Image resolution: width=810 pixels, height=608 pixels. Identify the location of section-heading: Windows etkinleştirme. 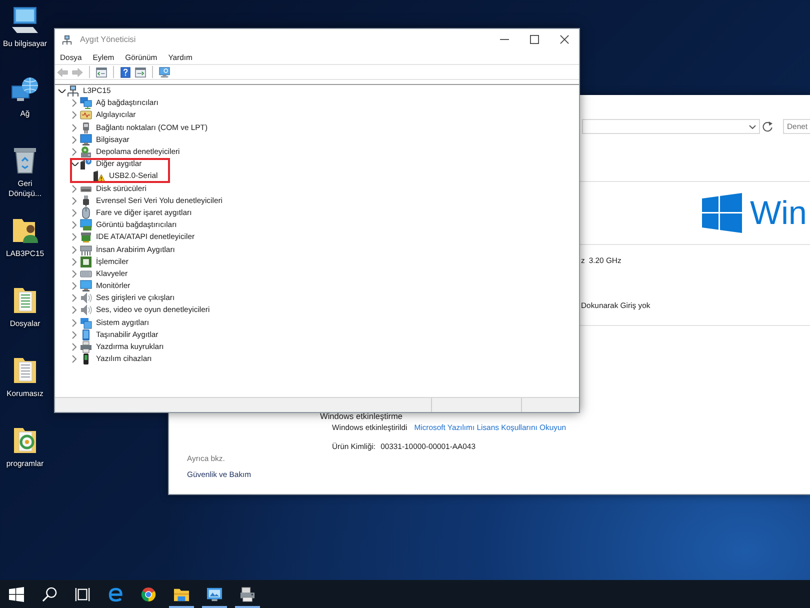
(361, 416).